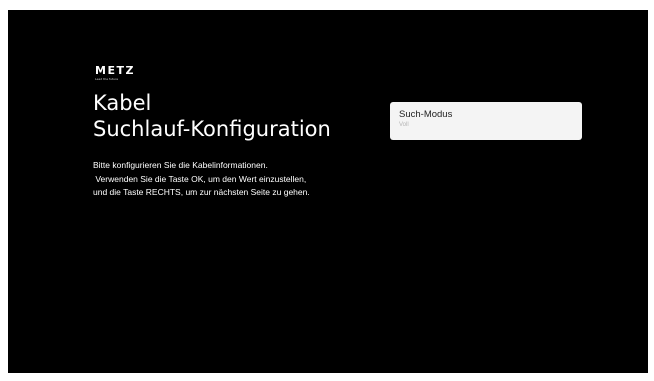  What do you see at coordinates (212, 129) in the screenshot?
I see `page-title-line2: Suchlauf-Konfiguration` at bounding box center [212, 129].